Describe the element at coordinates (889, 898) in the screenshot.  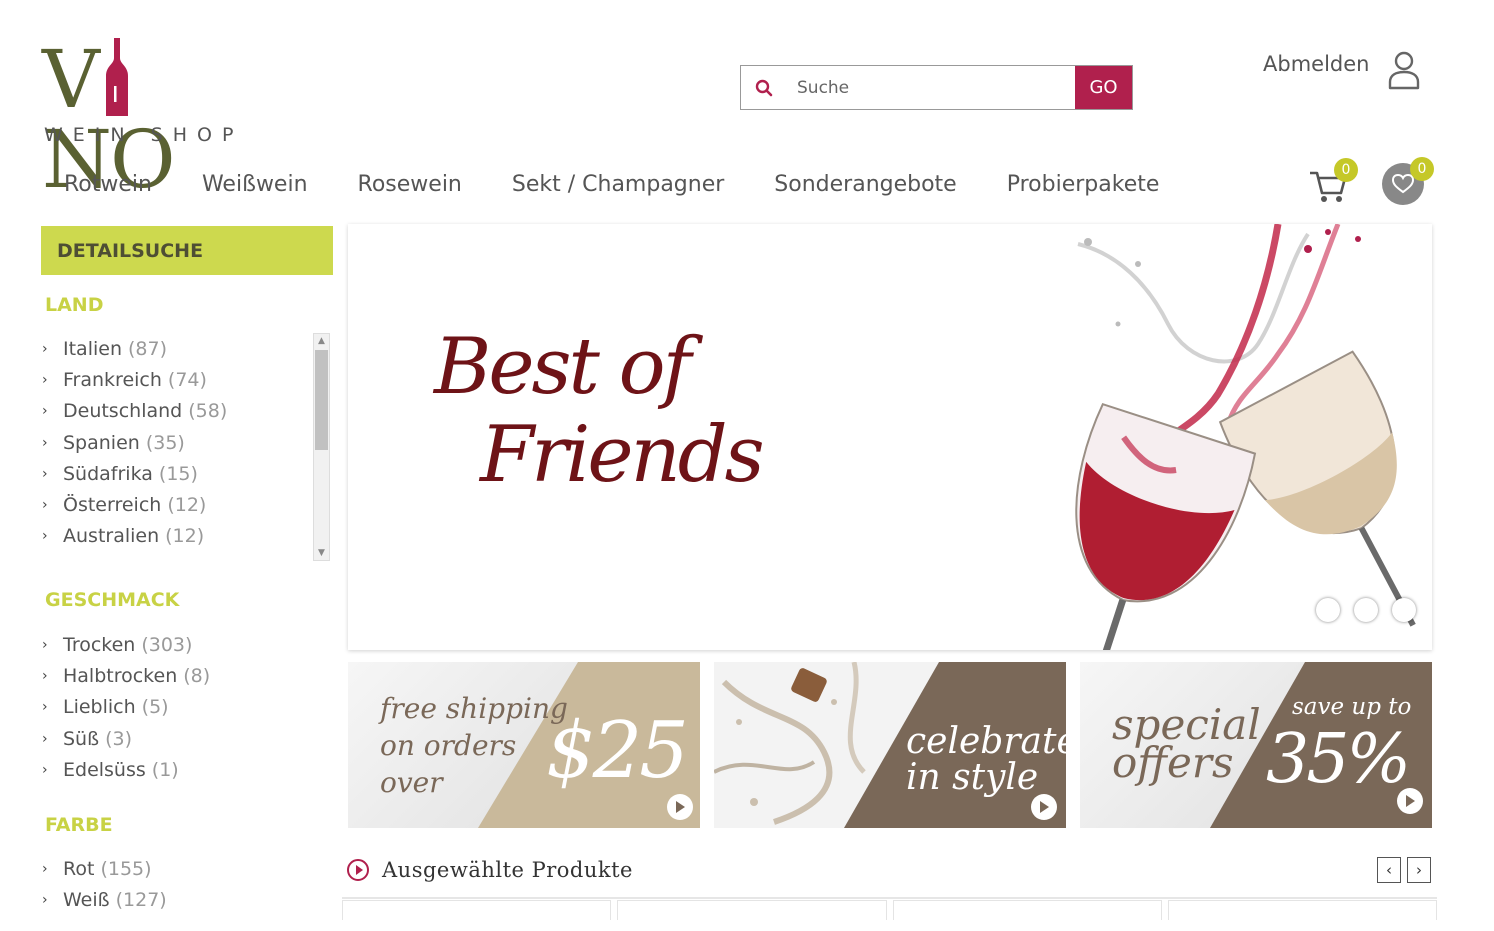
I see `featured-divider` at that location.